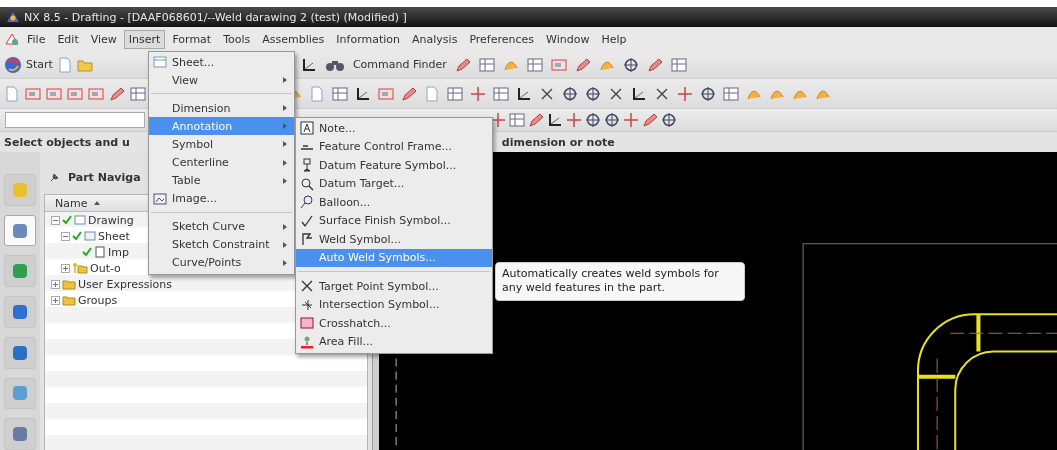 Image resolution: width=1057 pixels, height=450 pixels. What do you see at coordinates (192, 39) in the screenshot?
I see `menu: Format` at bounding box center [192, 39].